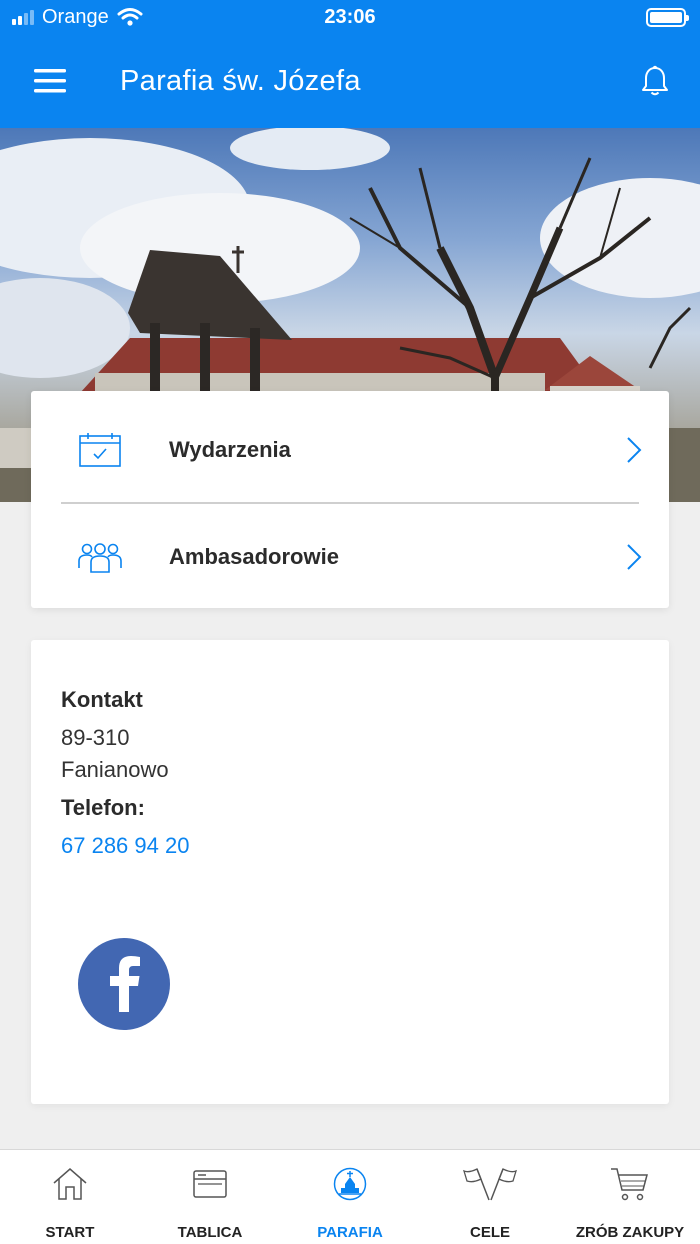 This screenshot has width=700, height=1244. What do you see at coordinates (350, 450) in the screenshot?
I see `menu-item-wydarzenia: Wydarzenia` at bounding box center [350, 450].